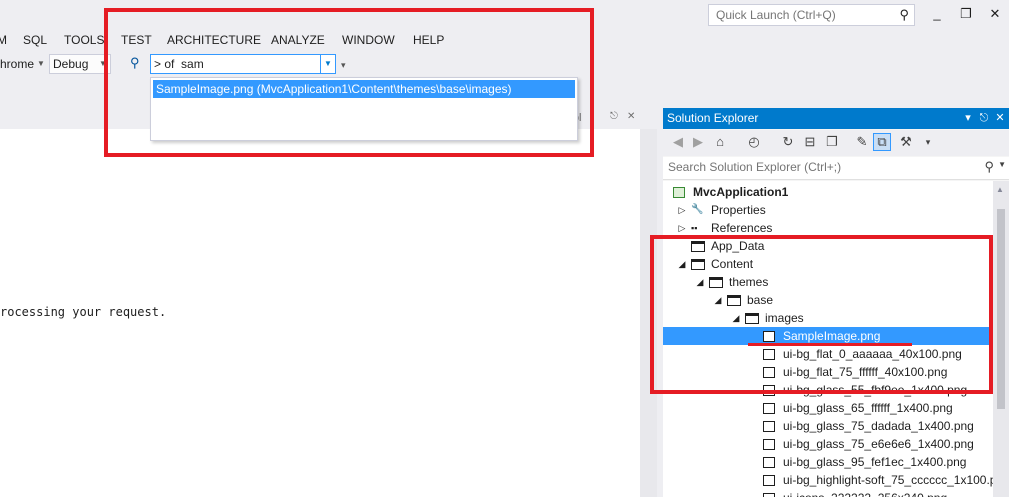 This screenshot has width=1009, height=497. I want to click on quick-launch-input, so click(802, 15).